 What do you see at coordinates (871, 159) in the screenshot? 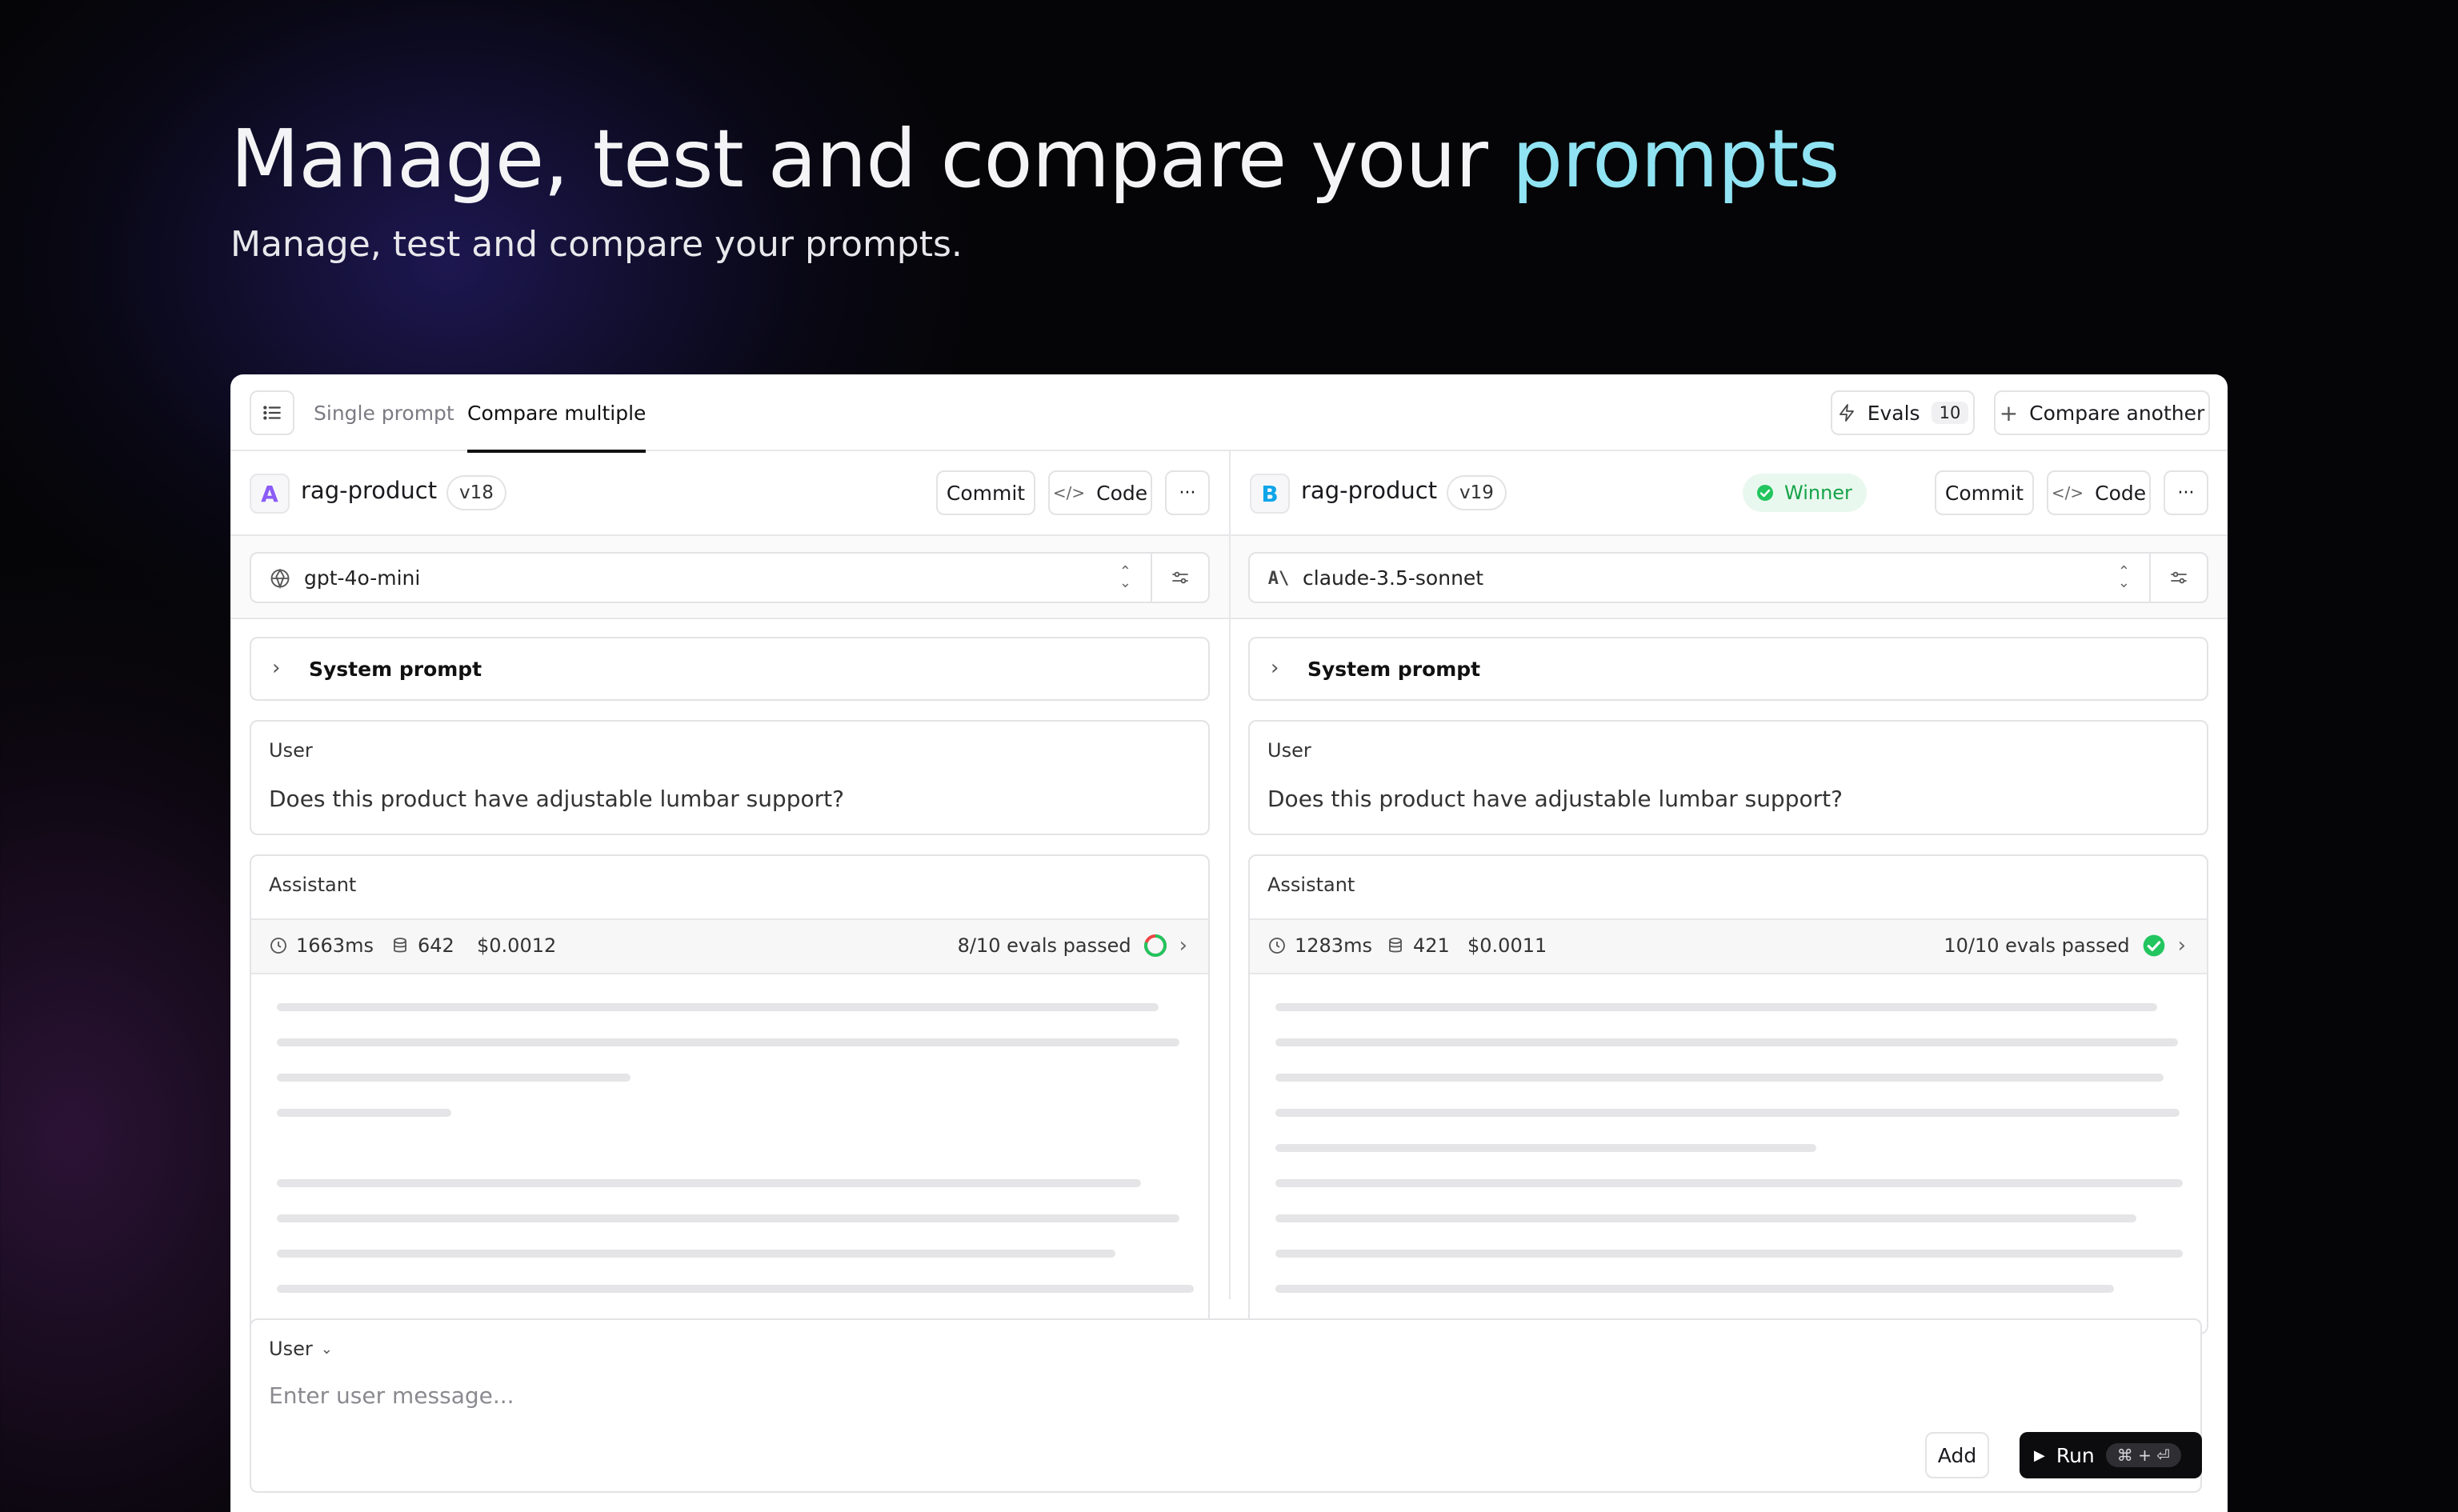
I see `hero-title-main: Manage, test and compare your` at bounding box center [871, 159].